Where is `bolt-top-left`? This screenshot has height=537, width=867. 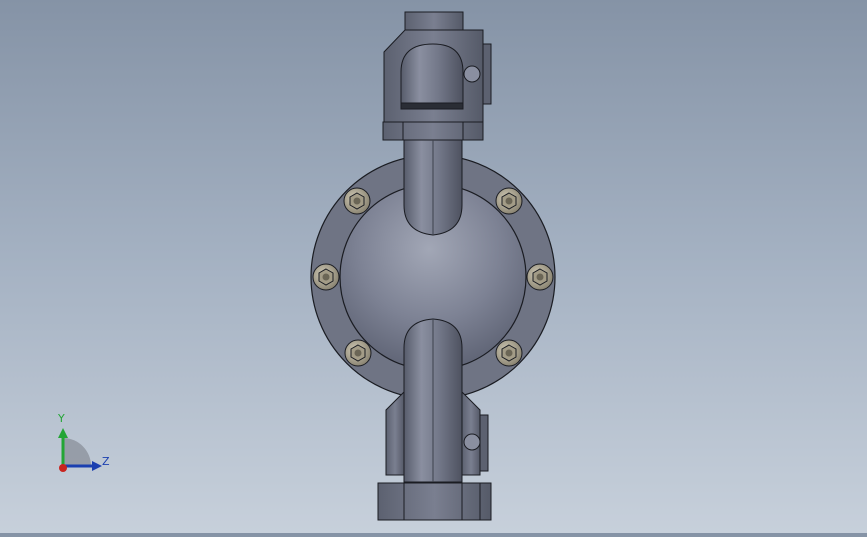
bolt-top-left is located at coordinates (357, 201).